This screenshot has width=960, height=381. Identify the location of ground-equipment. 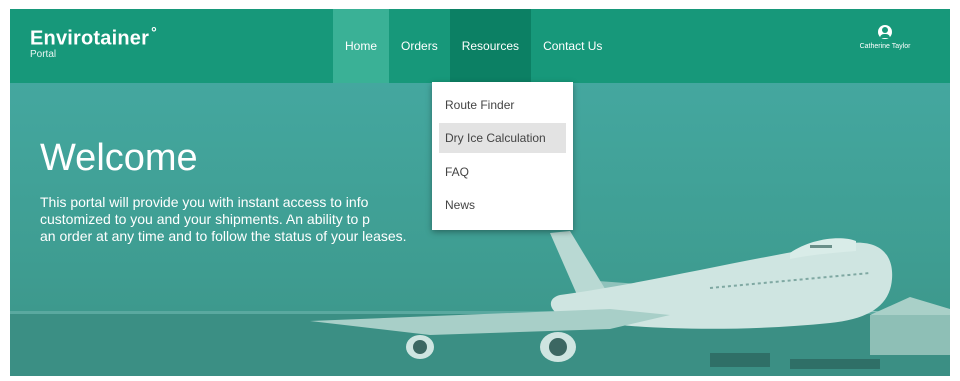
(835, 364).